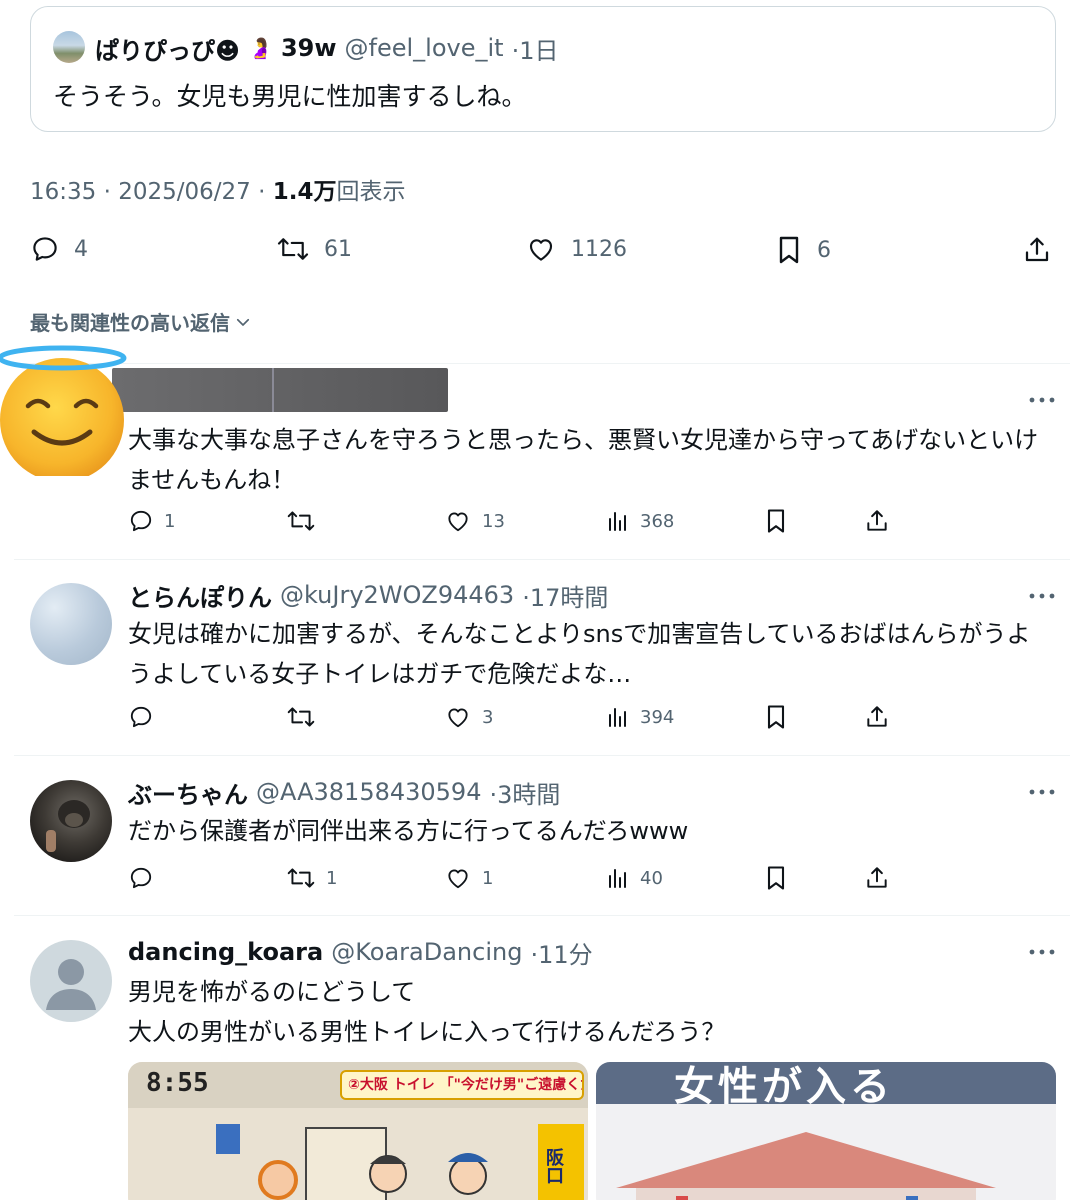 Image resolution: width=1070 pixels, height=1200 pixels. What do you see at coordinates (565, 597) in the screenshot?
I see `reply-time: ·17時間` at bounding box center [565, 597].